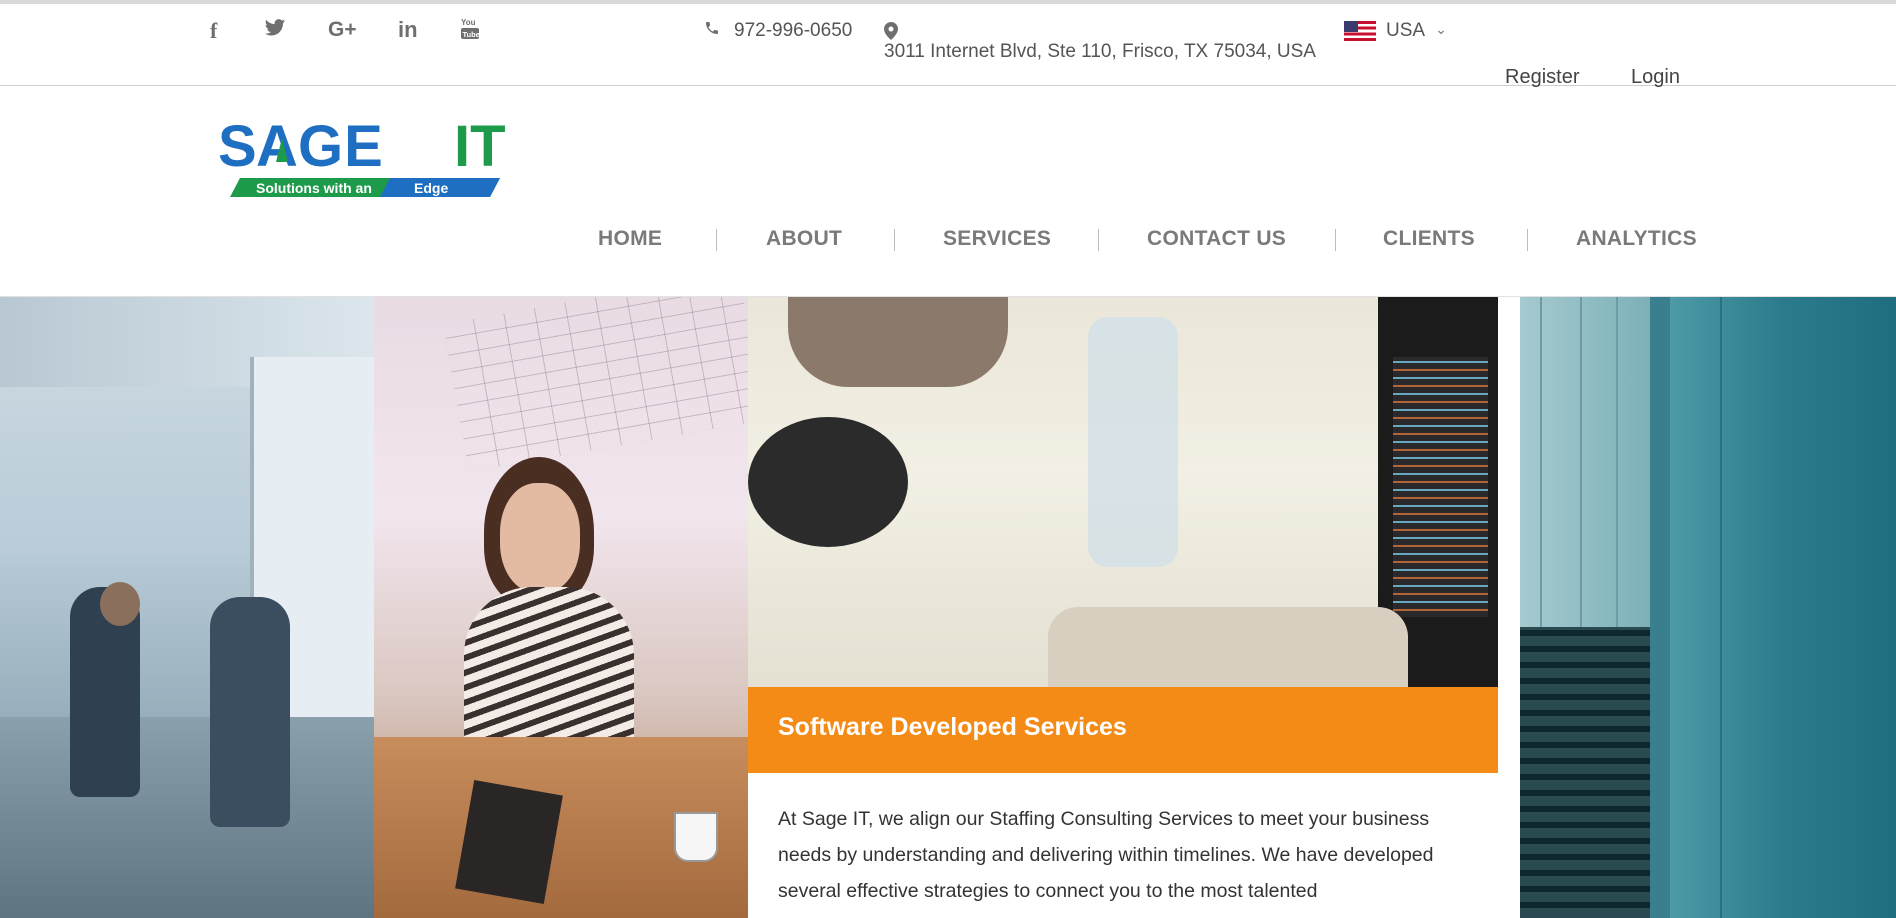 This screenshot has height=918, width=1896. I want to click on svg-text: IT, so click(480, 146).